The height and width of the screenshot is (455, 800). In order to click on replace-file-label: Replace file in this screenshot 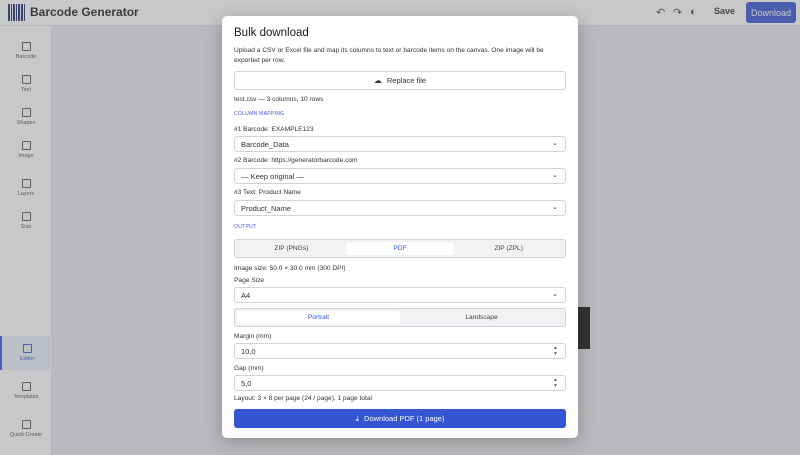, I will do `click(406, 80)`.